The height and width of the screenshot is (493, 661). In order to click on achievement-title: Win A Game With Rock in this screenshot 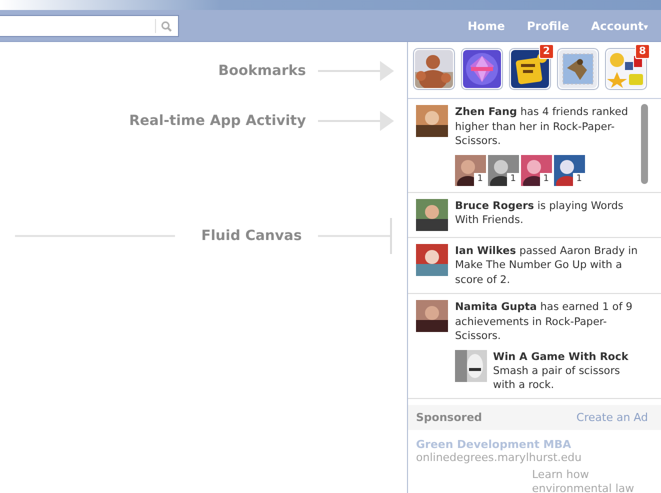, I will do `click(561, 357)`.